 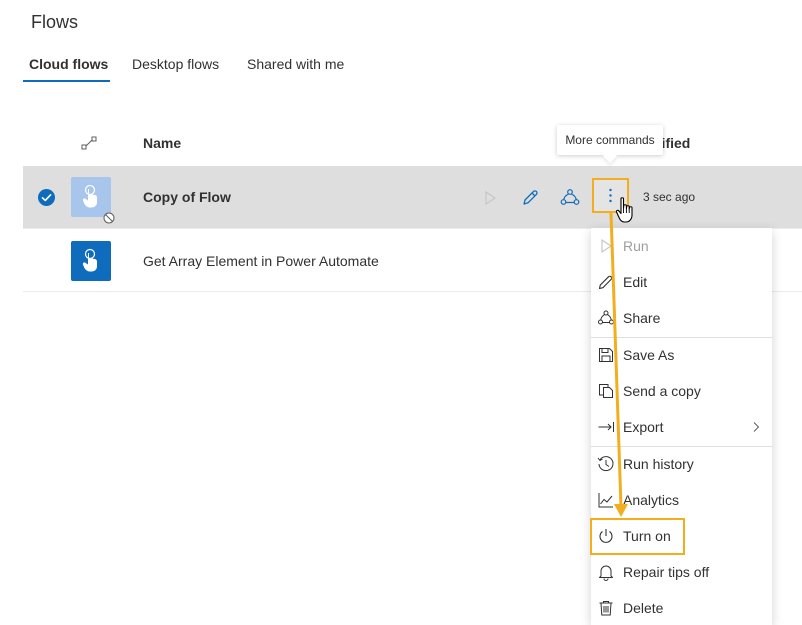 I want to click on menu-item-send-a-copy: Send a copy, so click(x=681, y=391).